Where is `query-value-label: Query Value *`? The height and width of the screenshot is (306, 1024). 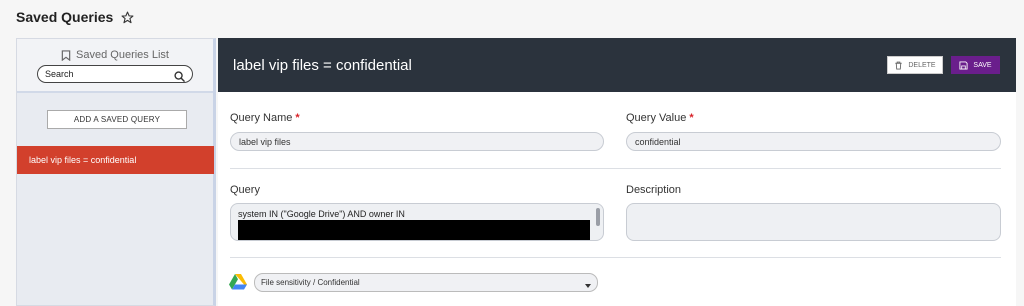 query-value-label: Query Value * is located at coordinates (660, 118).